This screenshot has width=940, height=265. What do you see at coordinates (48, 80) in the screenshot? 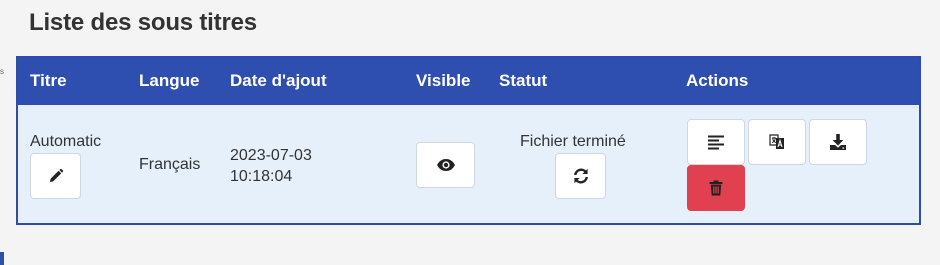
I see `column-header-titre: Titre` at bounding box center [48, 80].